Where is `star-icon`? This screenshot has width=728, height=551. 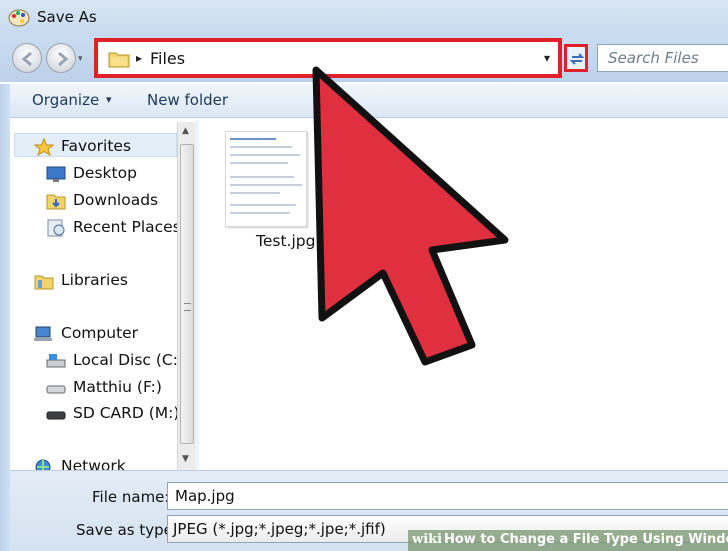
star-icon is located at coordinates (44, 147).